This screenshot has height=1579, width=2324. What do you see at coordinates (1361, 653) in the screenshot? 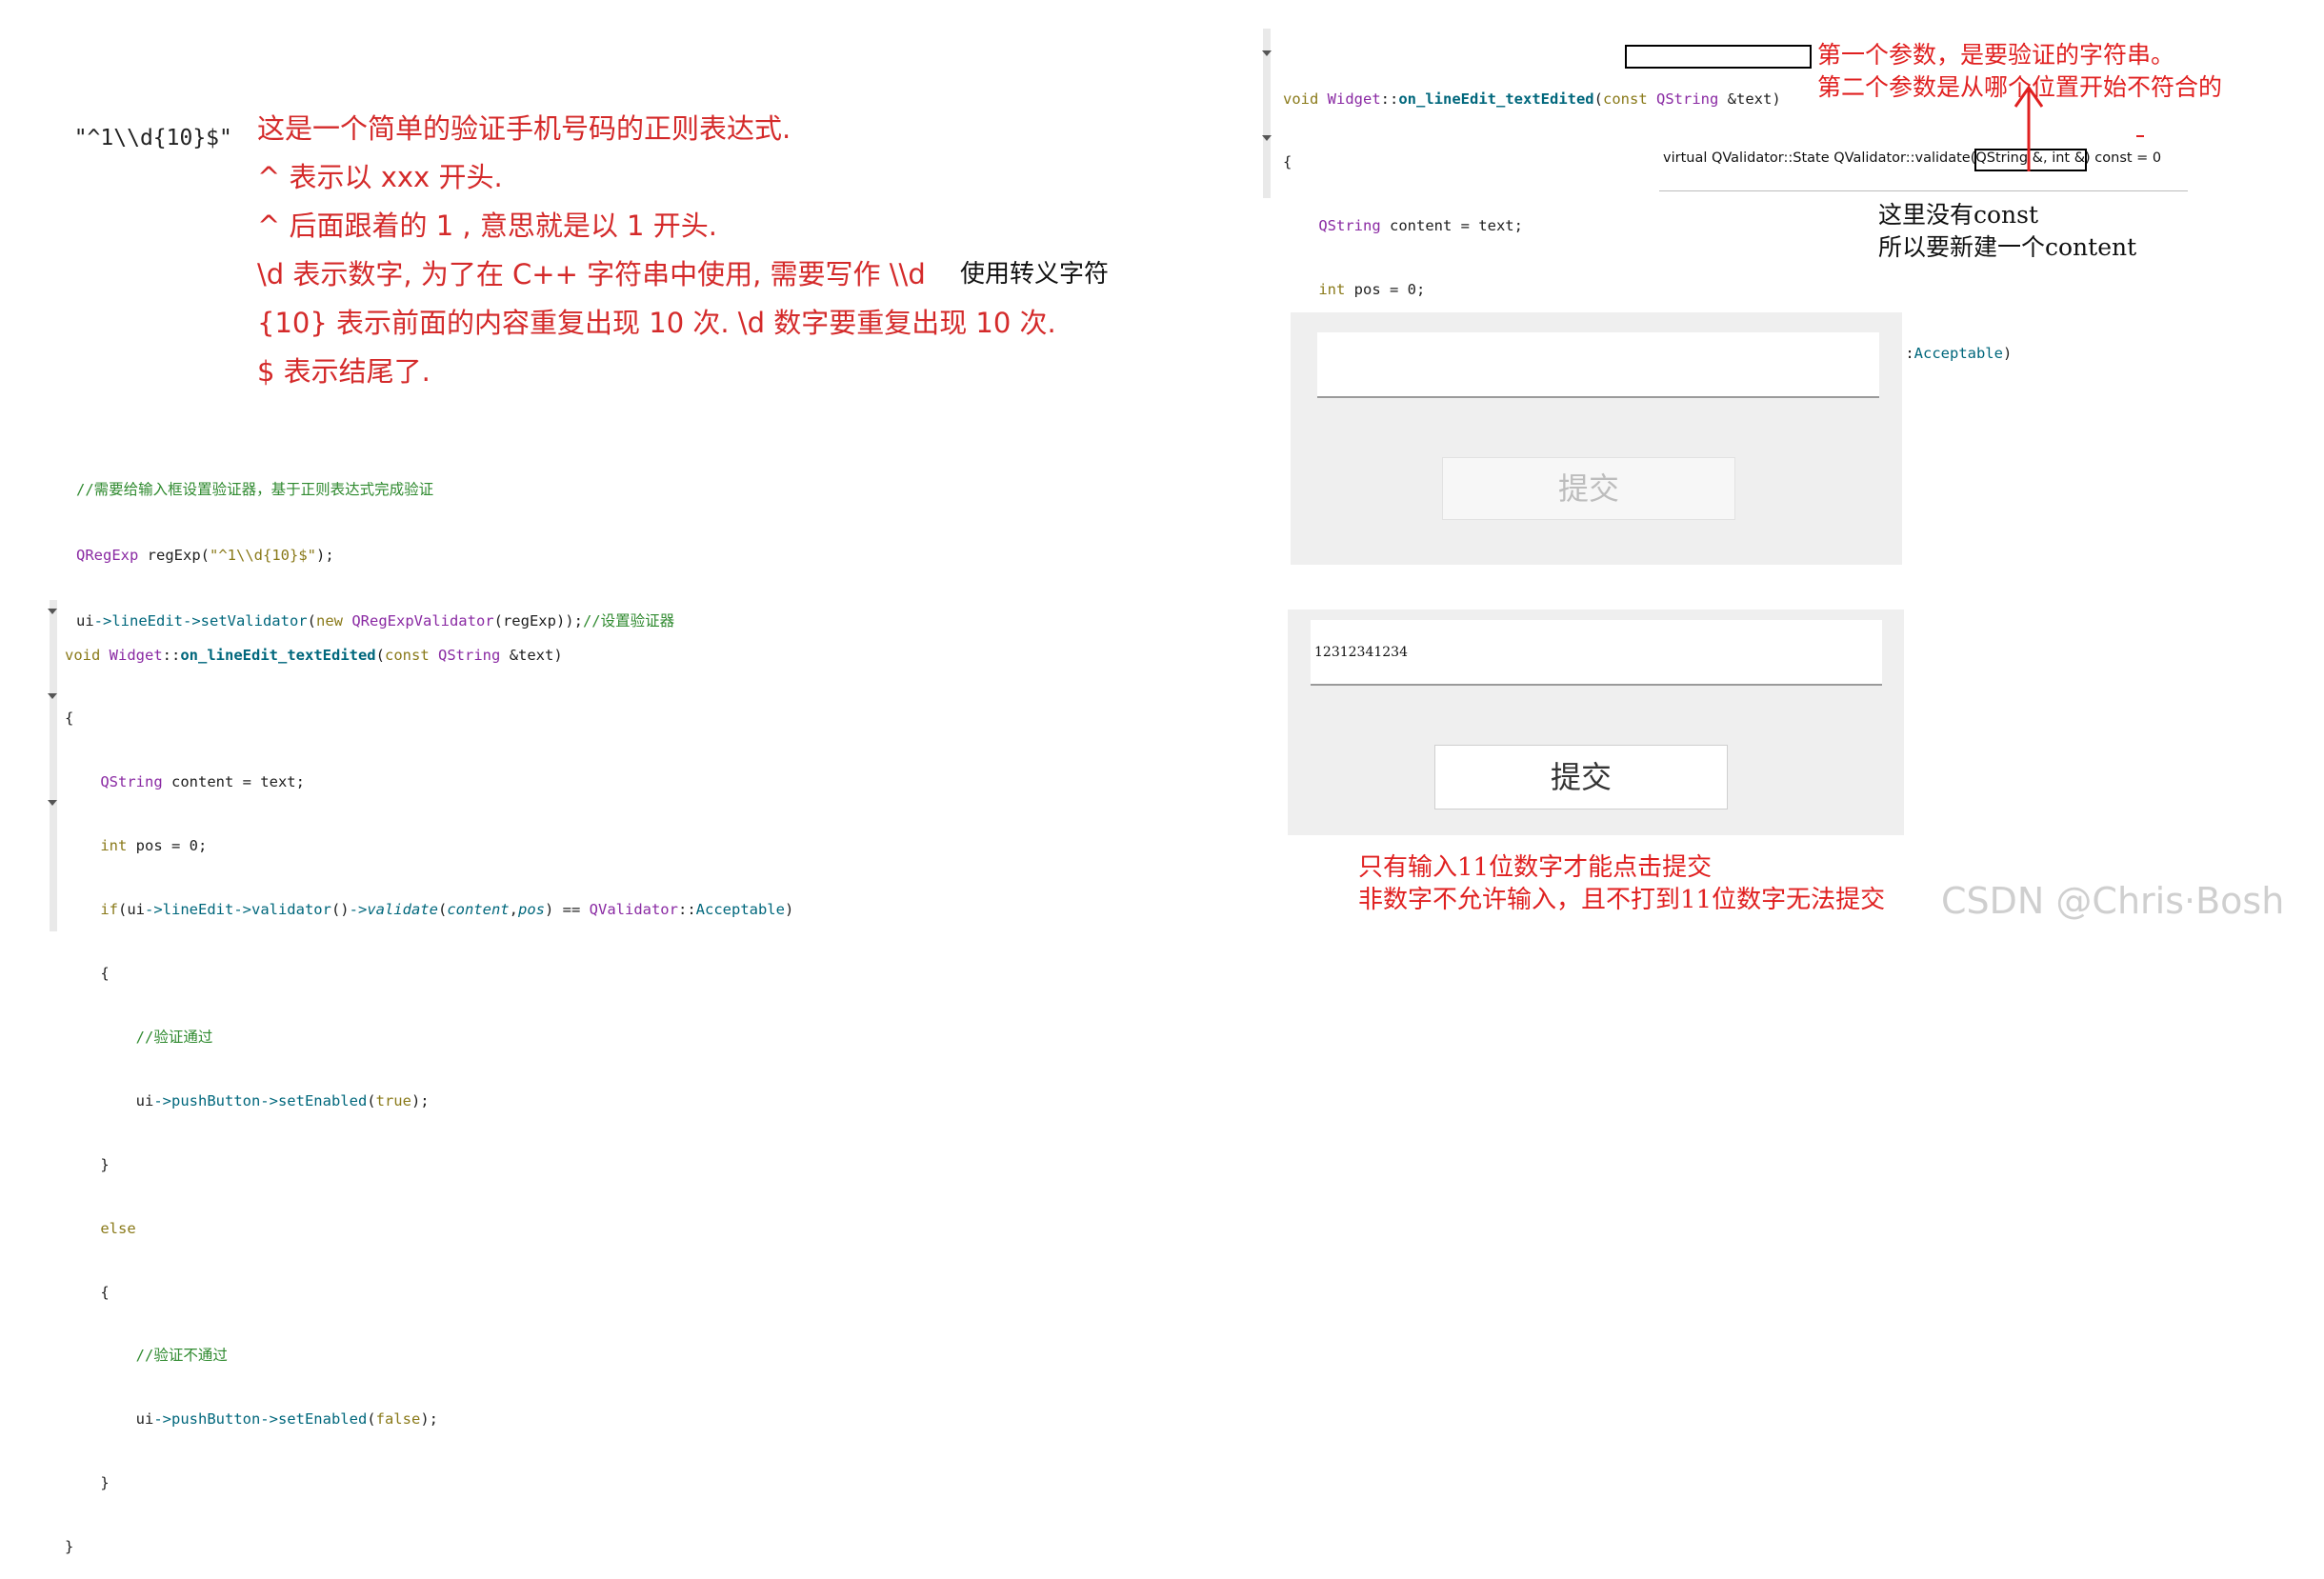
I see `phone-input-filled-value: 12312341234` at bounding box center [1361, 653].